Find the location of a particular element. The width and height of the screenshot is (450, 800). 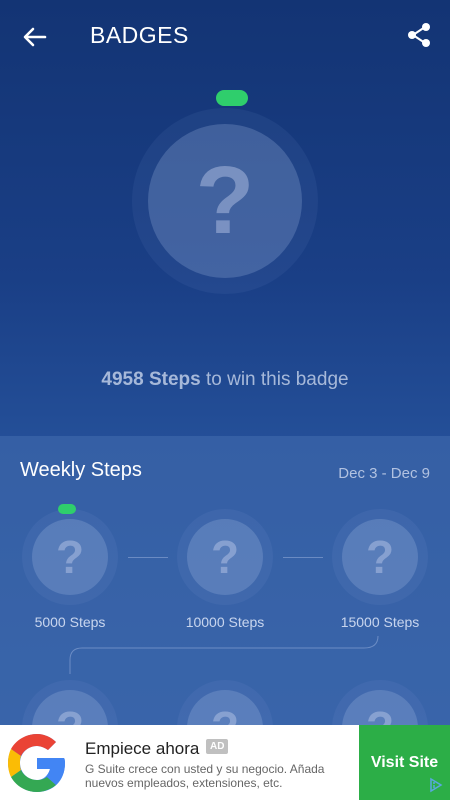

google-logo-icon is located at coordinates (37, 763).